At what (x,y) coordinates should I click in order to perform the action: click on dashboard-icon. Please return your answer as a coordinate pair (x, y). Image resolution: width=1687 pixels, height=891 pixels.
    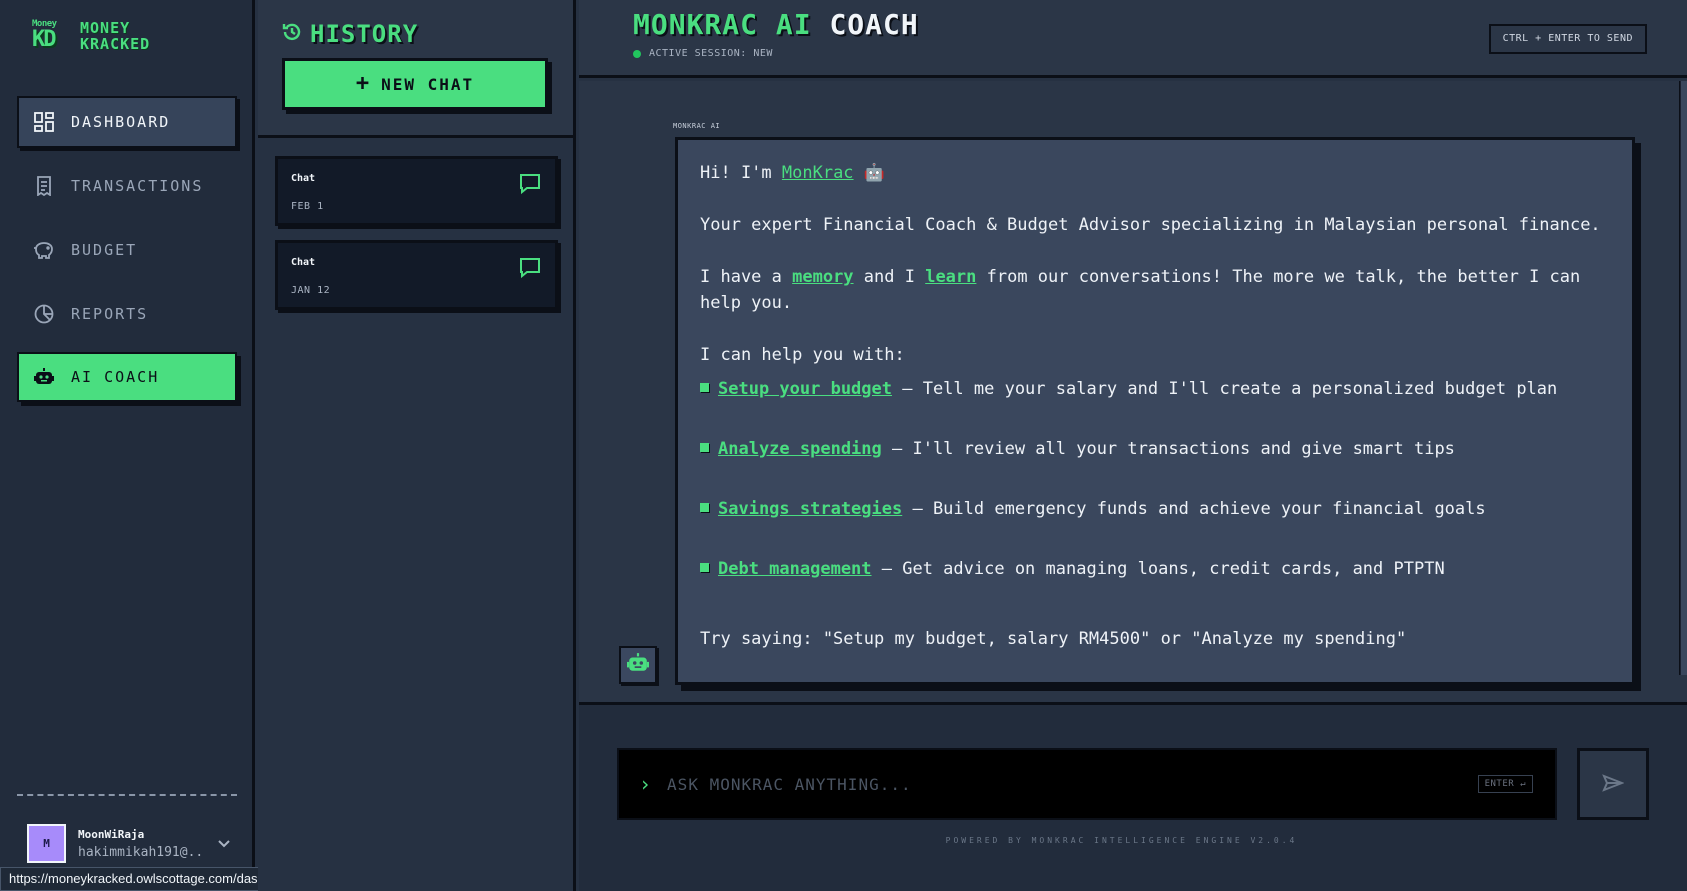
    Looking at the image, I should click on (44, 122).